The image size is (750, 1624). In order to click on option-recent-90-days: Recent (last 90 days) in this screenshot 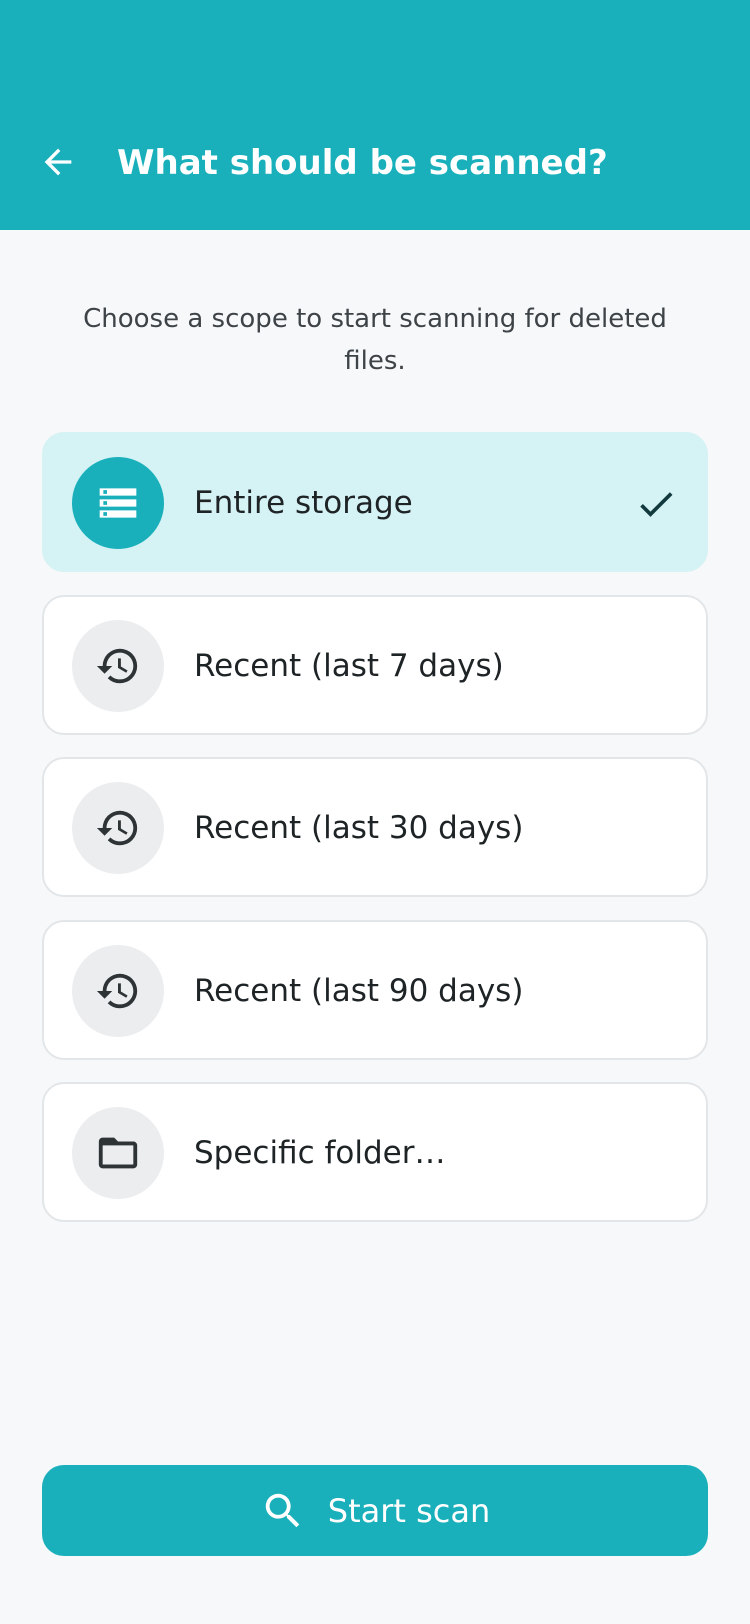, I will do `click(375, 990)`.